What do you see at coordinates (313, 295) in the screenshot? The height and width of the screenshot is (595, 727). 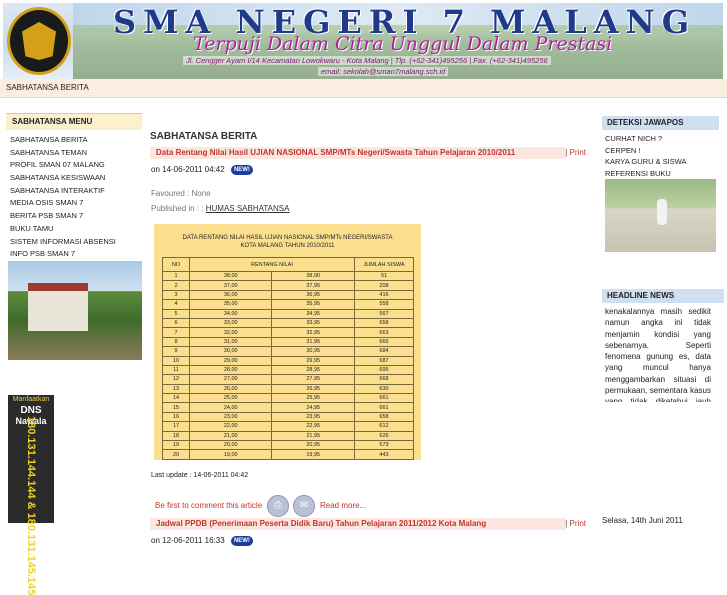 I see `table-cell: 36,95` at bounding box center [313, 295].